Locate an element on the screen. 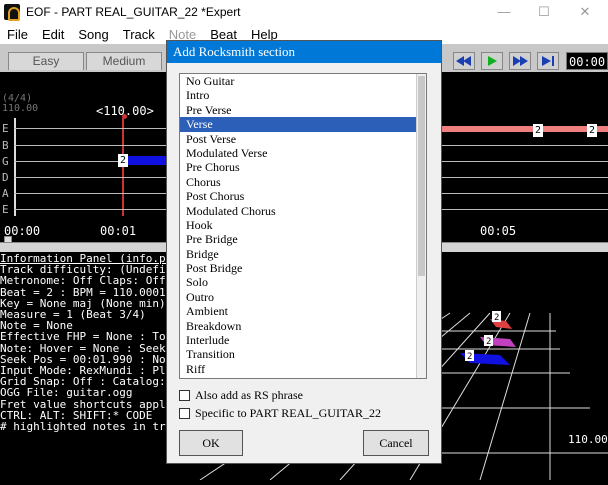 The height and width of the screenshot is (485, 608). minimize-icon: — is located at coordinates (504, 12).